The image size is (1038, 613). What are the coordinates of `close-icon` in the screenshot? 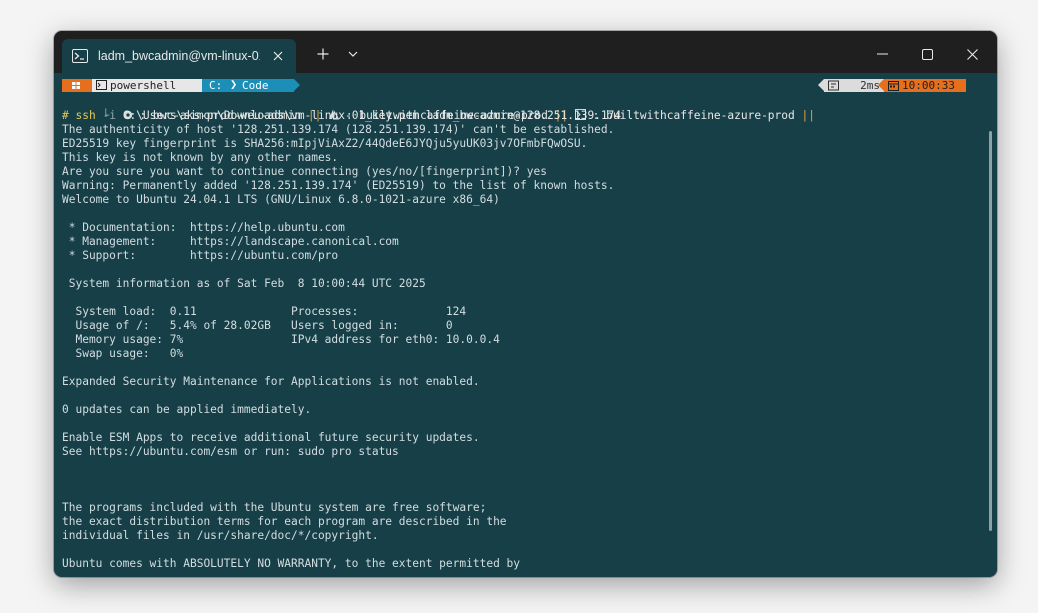 It's located at (972, 54).